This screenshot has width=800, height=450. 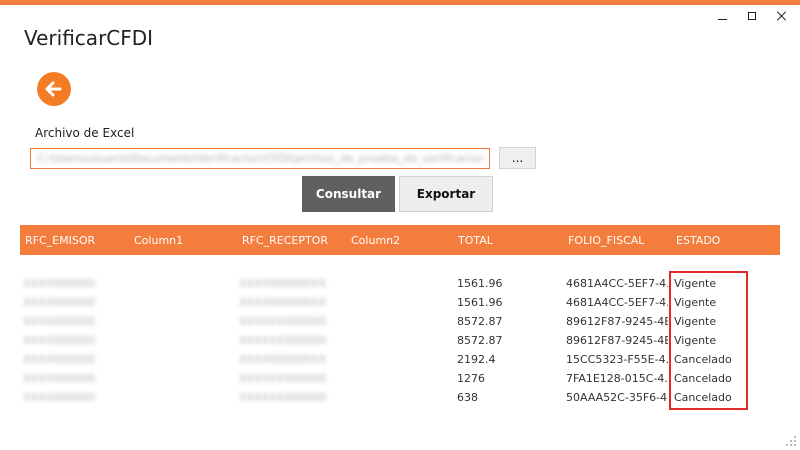 I want to click on maximize-icon, so click(x=752, y=16).